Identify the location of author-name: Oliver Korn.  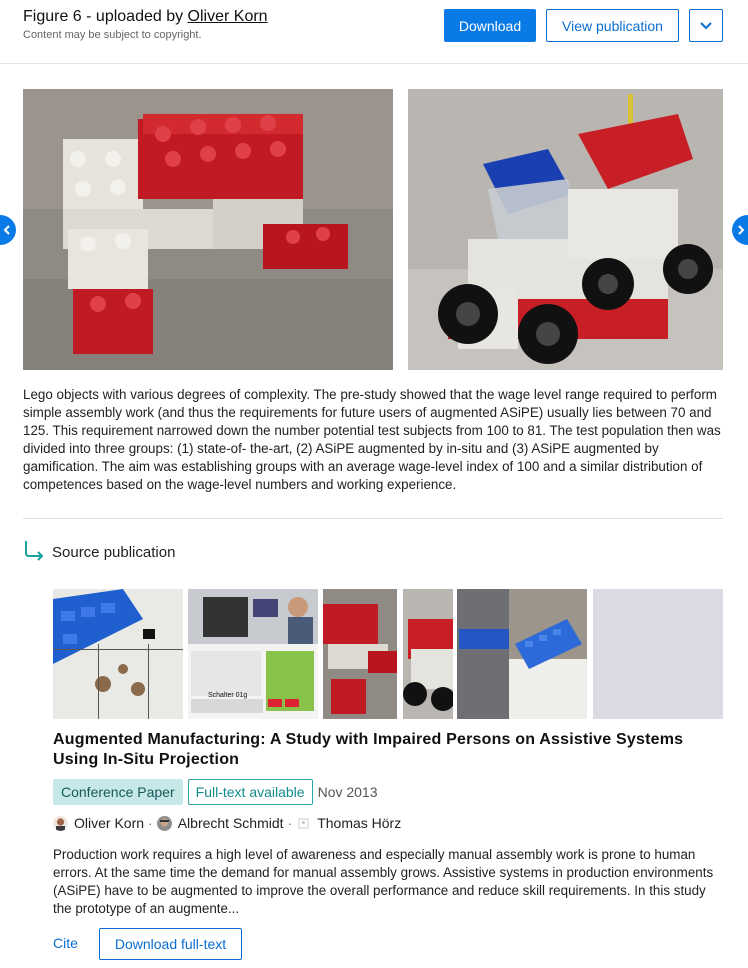
(109, 823).